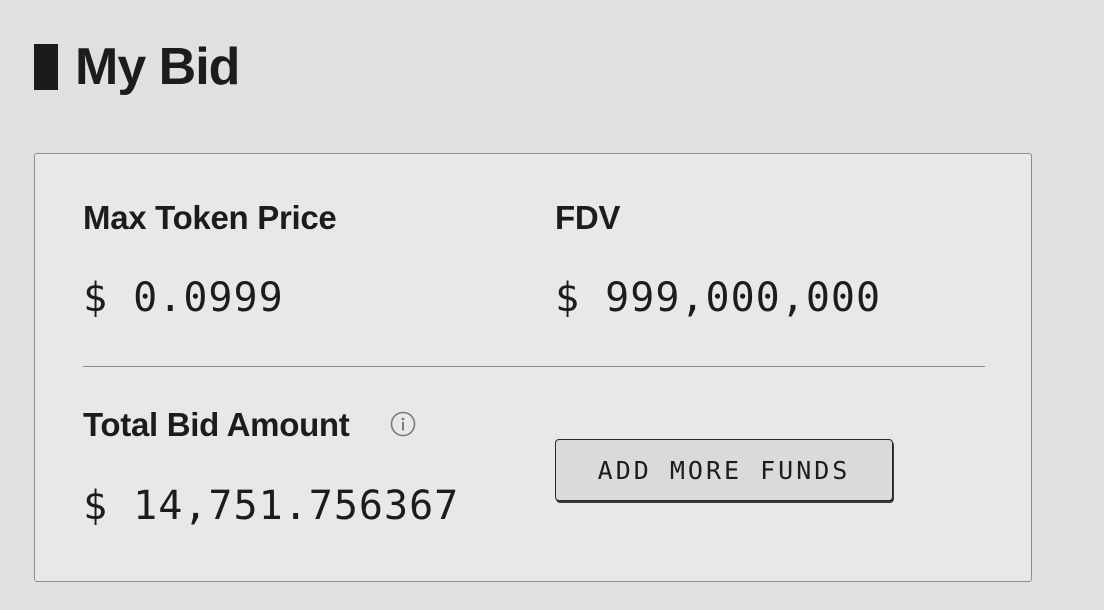  I want to click on total-bid-amount-value: $ 14,751.756367, so click(271, 506).